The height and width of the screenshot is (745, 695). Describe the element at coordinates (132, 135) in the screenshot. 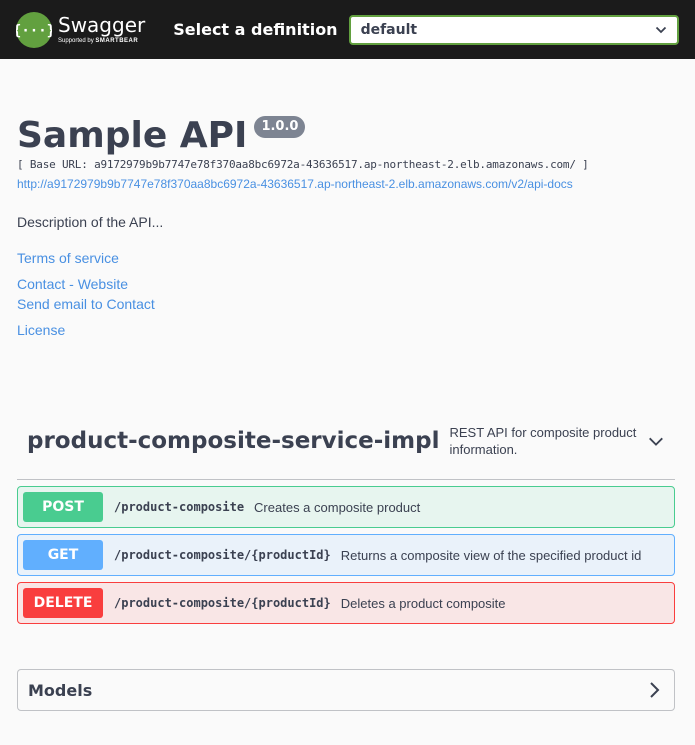

I see `page-title: Sample API` at that location.